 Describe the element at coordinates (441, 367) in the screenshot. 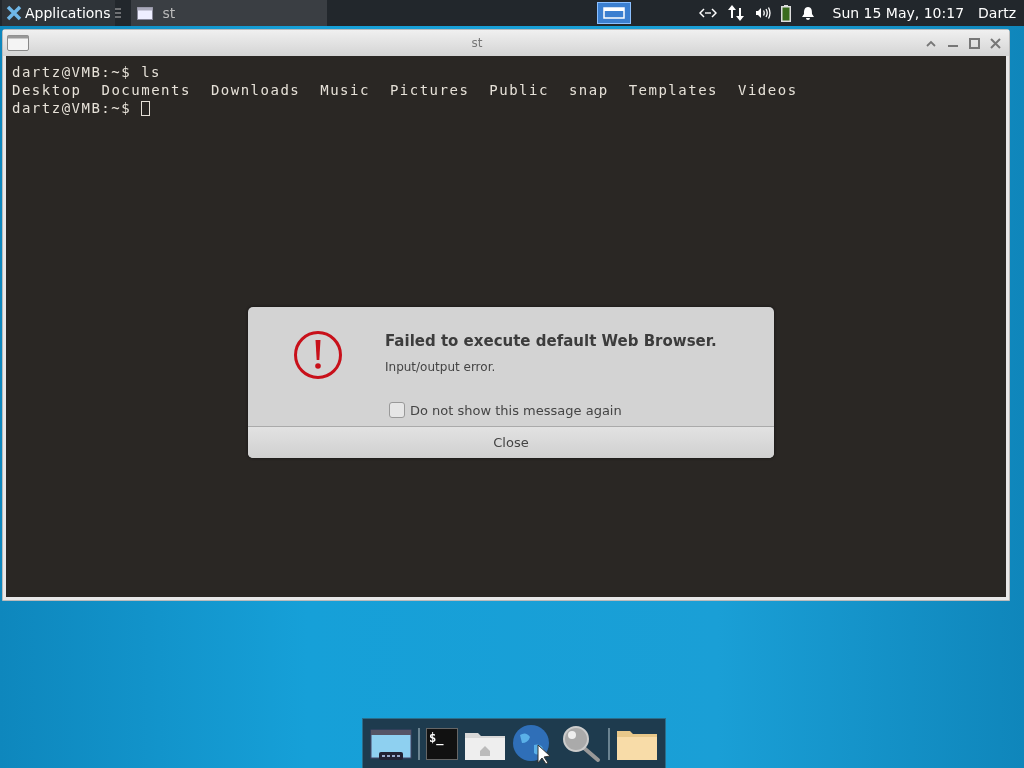

I see `dialog-message: Input/output error.` at that location.